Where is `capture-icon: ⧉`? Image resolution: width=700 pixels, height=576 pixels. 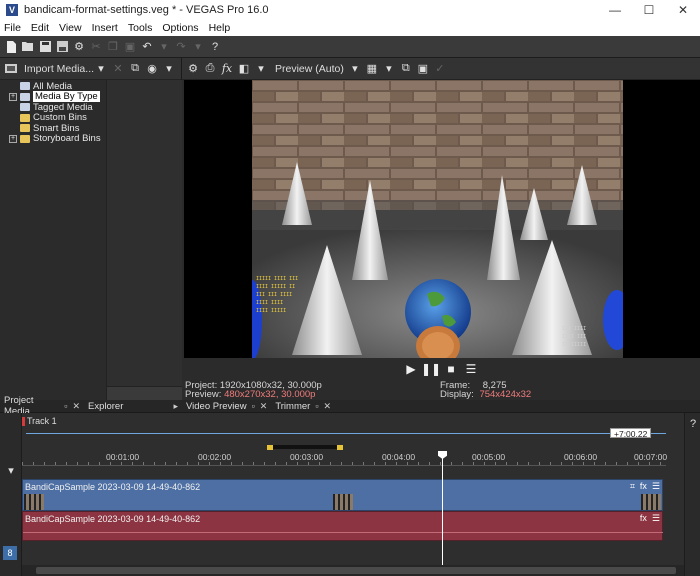 capture-icon: ⧉ is located at coordinates (135, 69).